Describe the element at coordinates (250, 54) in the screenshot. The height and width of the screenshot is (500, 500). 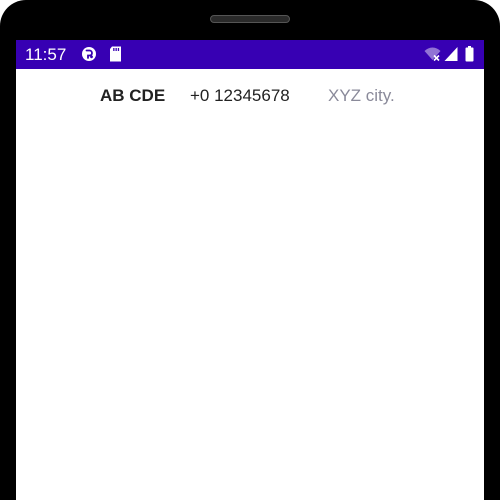
I see `status-bar: 11:57` at that location.